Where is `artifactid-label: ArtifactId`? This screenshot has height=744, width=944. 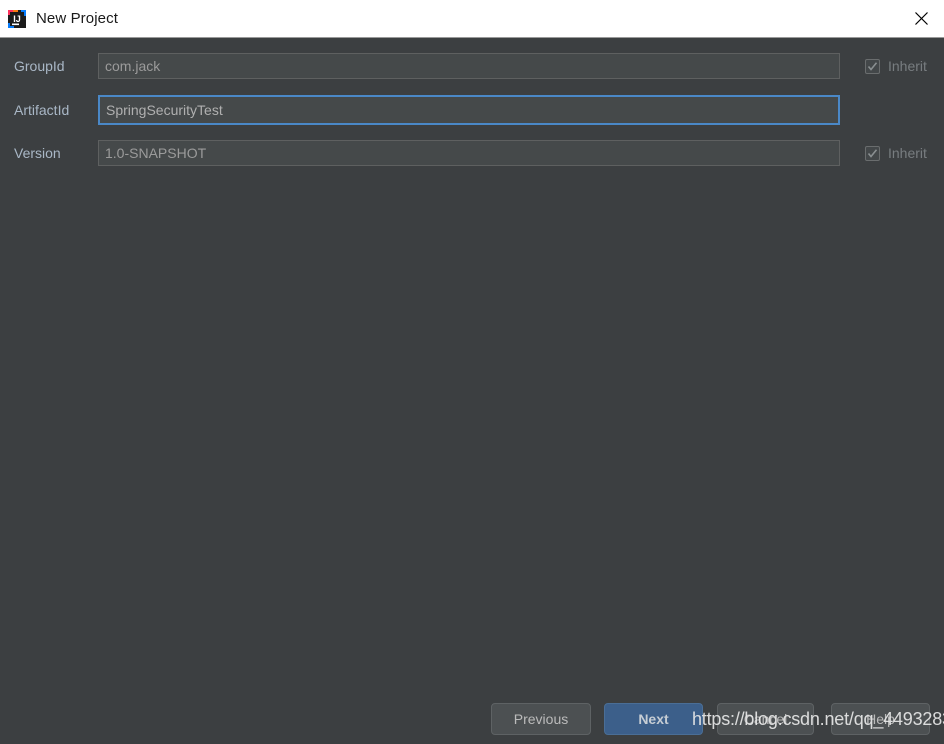 artifactid-label: ArtifactId is located at coordinates (42, 110).